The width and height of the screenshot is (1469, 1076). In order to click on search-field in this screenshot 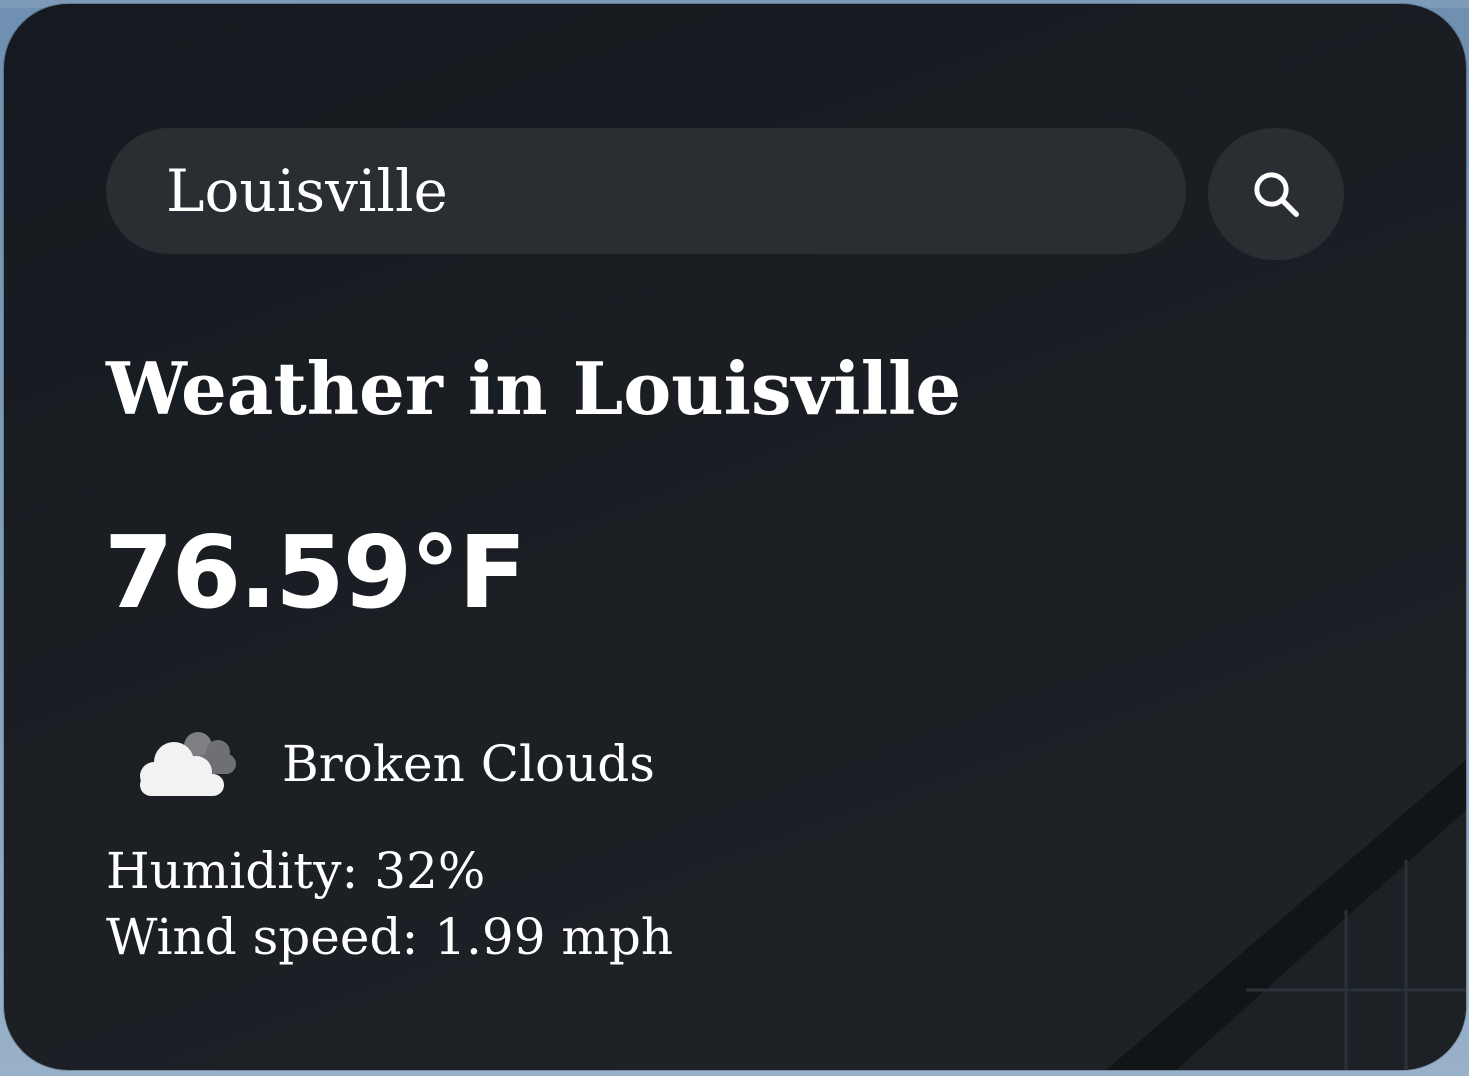, I will do `click(646, 191)`.